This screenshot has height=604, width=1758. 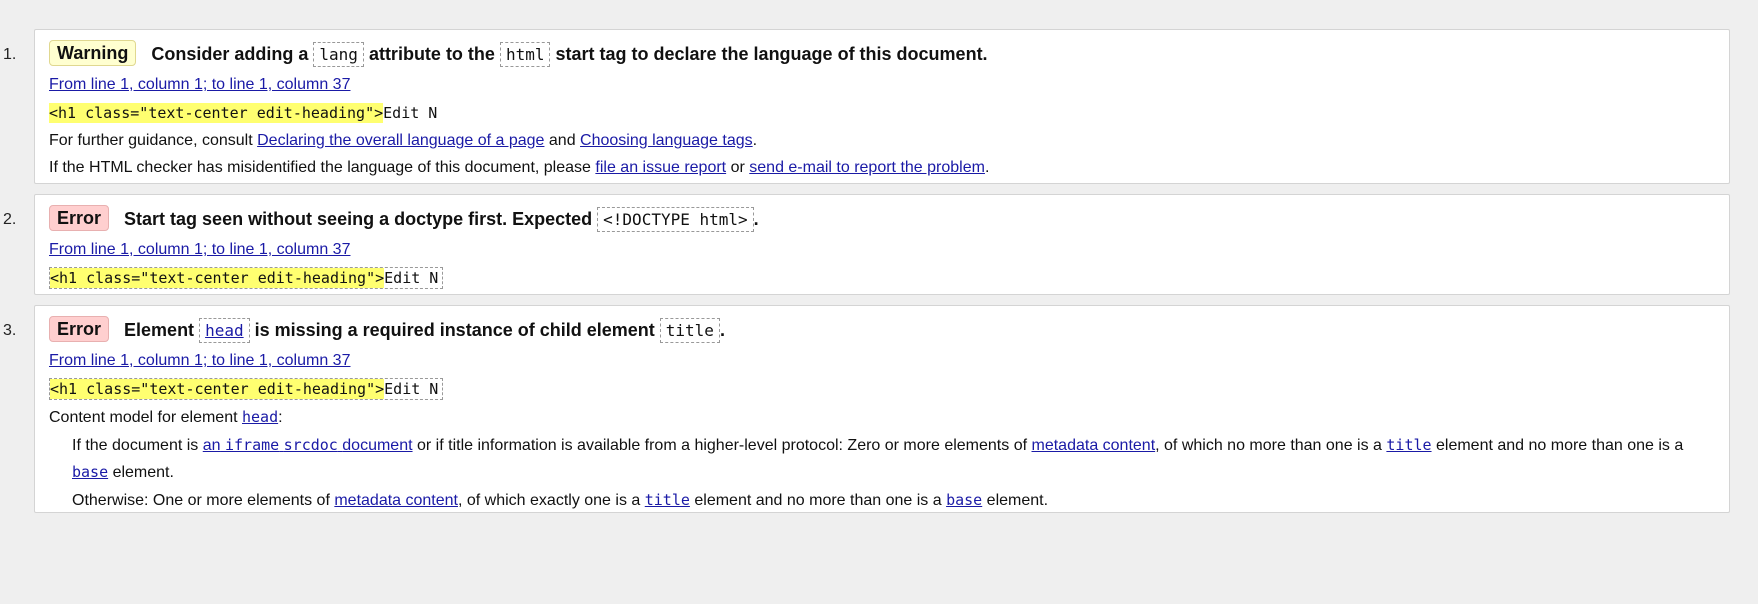 I want to click on file-issue-link: file an issue report, so click(x=660, y=167).